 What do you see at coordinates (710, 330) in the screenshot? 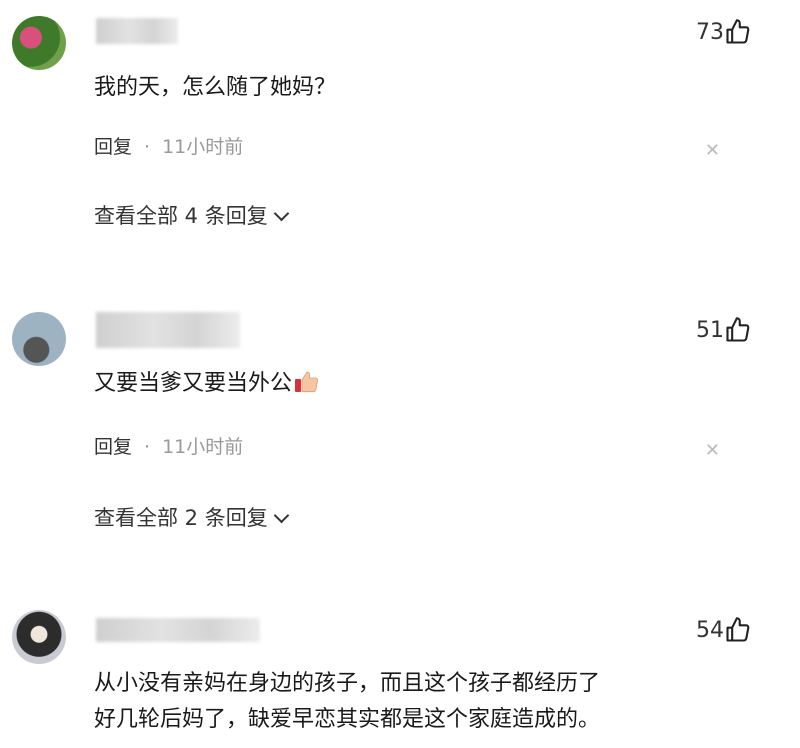
I see `like-count: 51` at bounding box center [710, 330].